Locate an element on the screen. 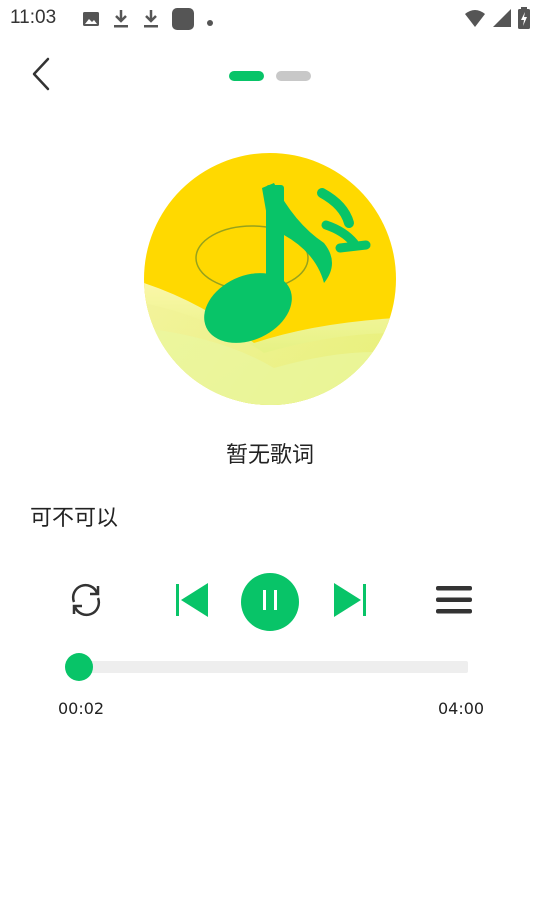 The image size is (540, 920). playlist-menu-icon is located at coordinates (454, 602).